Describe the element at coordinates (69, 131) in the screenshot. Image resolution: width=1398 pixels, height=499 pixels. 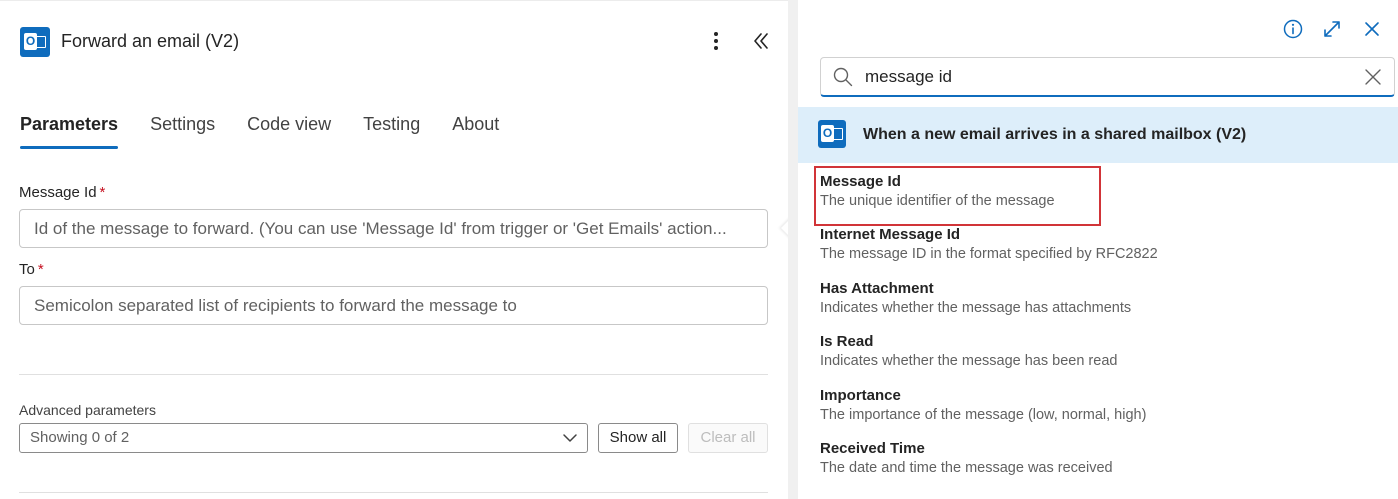
I see `tab-parameters: Parameters` at that location.